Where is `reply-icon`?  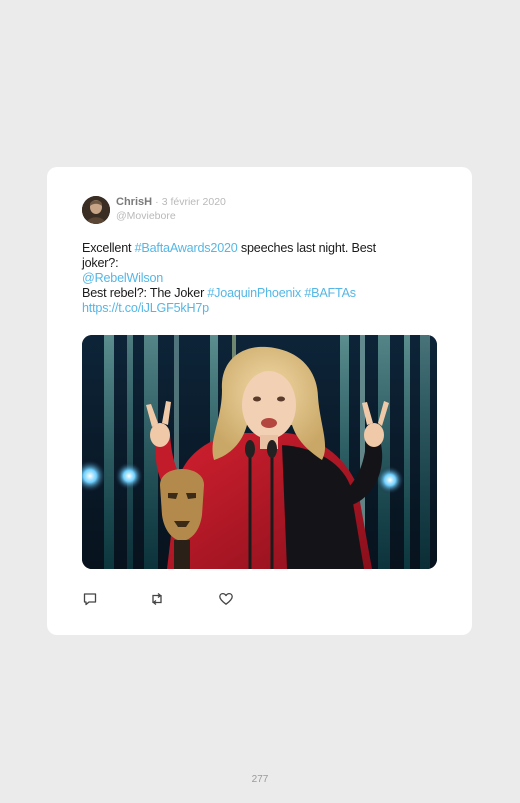 reply-icon is located at coordinates (90, 599).